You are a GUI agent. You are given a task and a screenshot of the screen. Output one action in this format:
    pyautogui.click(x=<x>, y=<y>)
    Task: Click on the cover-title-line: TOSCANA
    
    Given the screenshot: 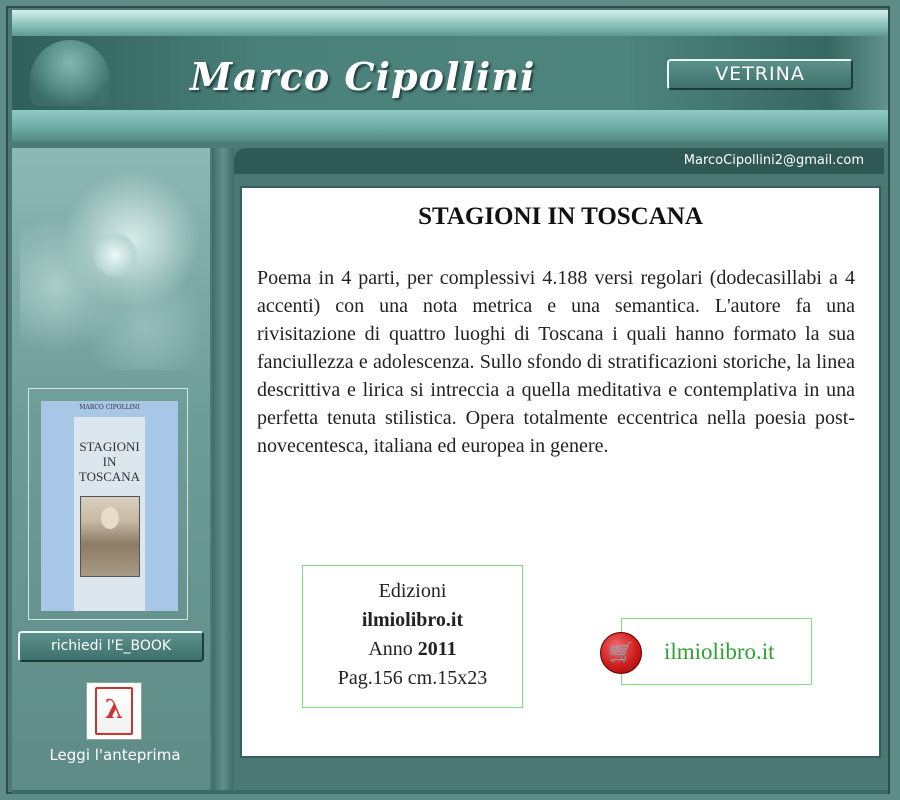 What is the action you would take?
    pyautogui.click(x=109, y=476)
    